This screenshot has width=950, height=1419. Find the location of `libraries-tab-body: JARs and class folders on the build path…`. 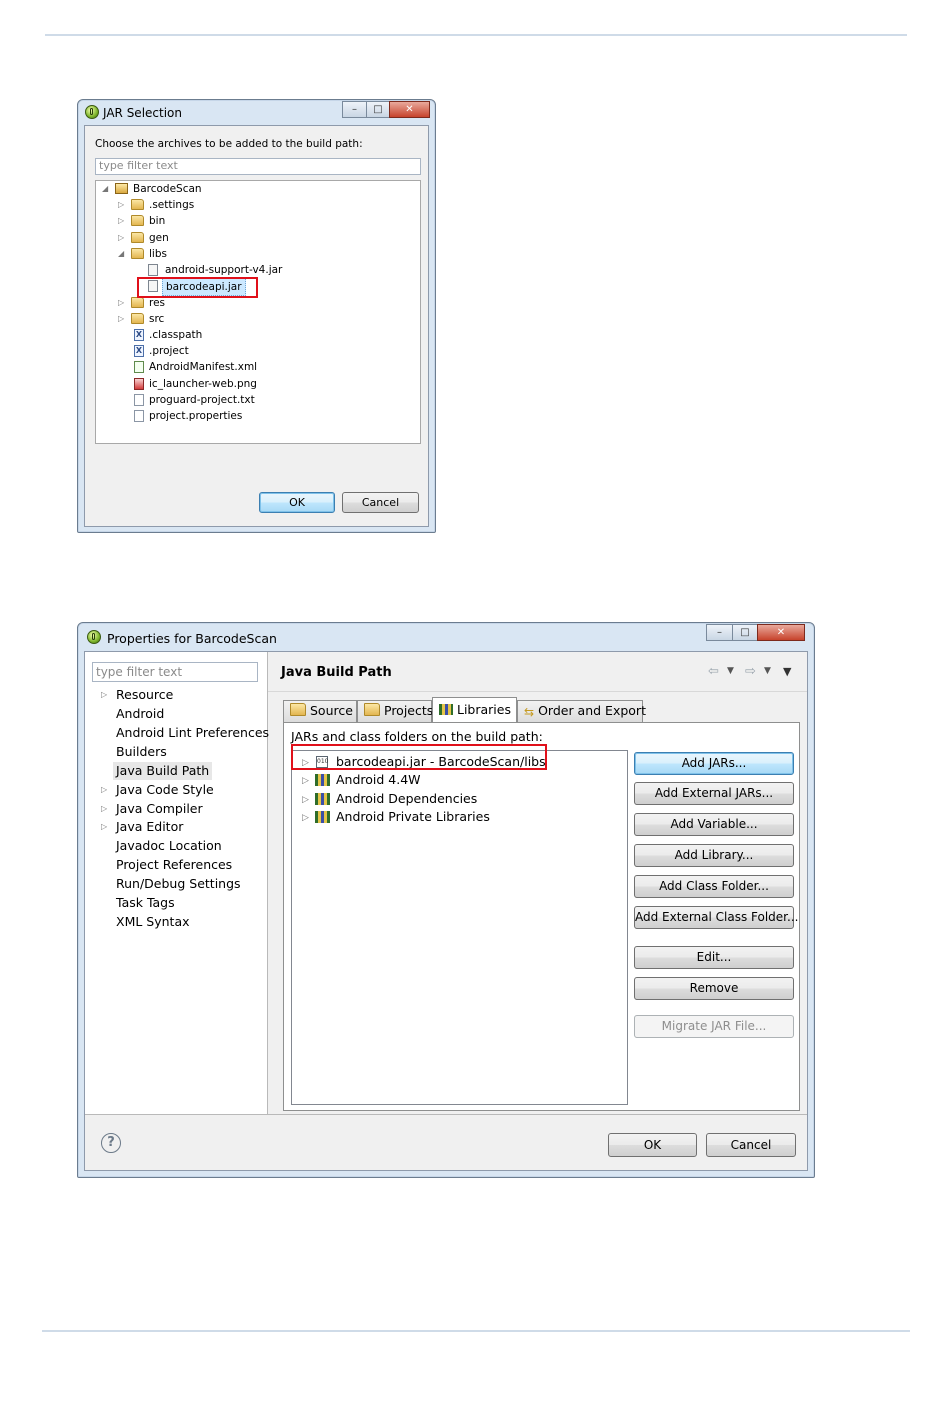

libraries-tab-body: JARs and class folders on the build path… is located at coordinates (541, 916).